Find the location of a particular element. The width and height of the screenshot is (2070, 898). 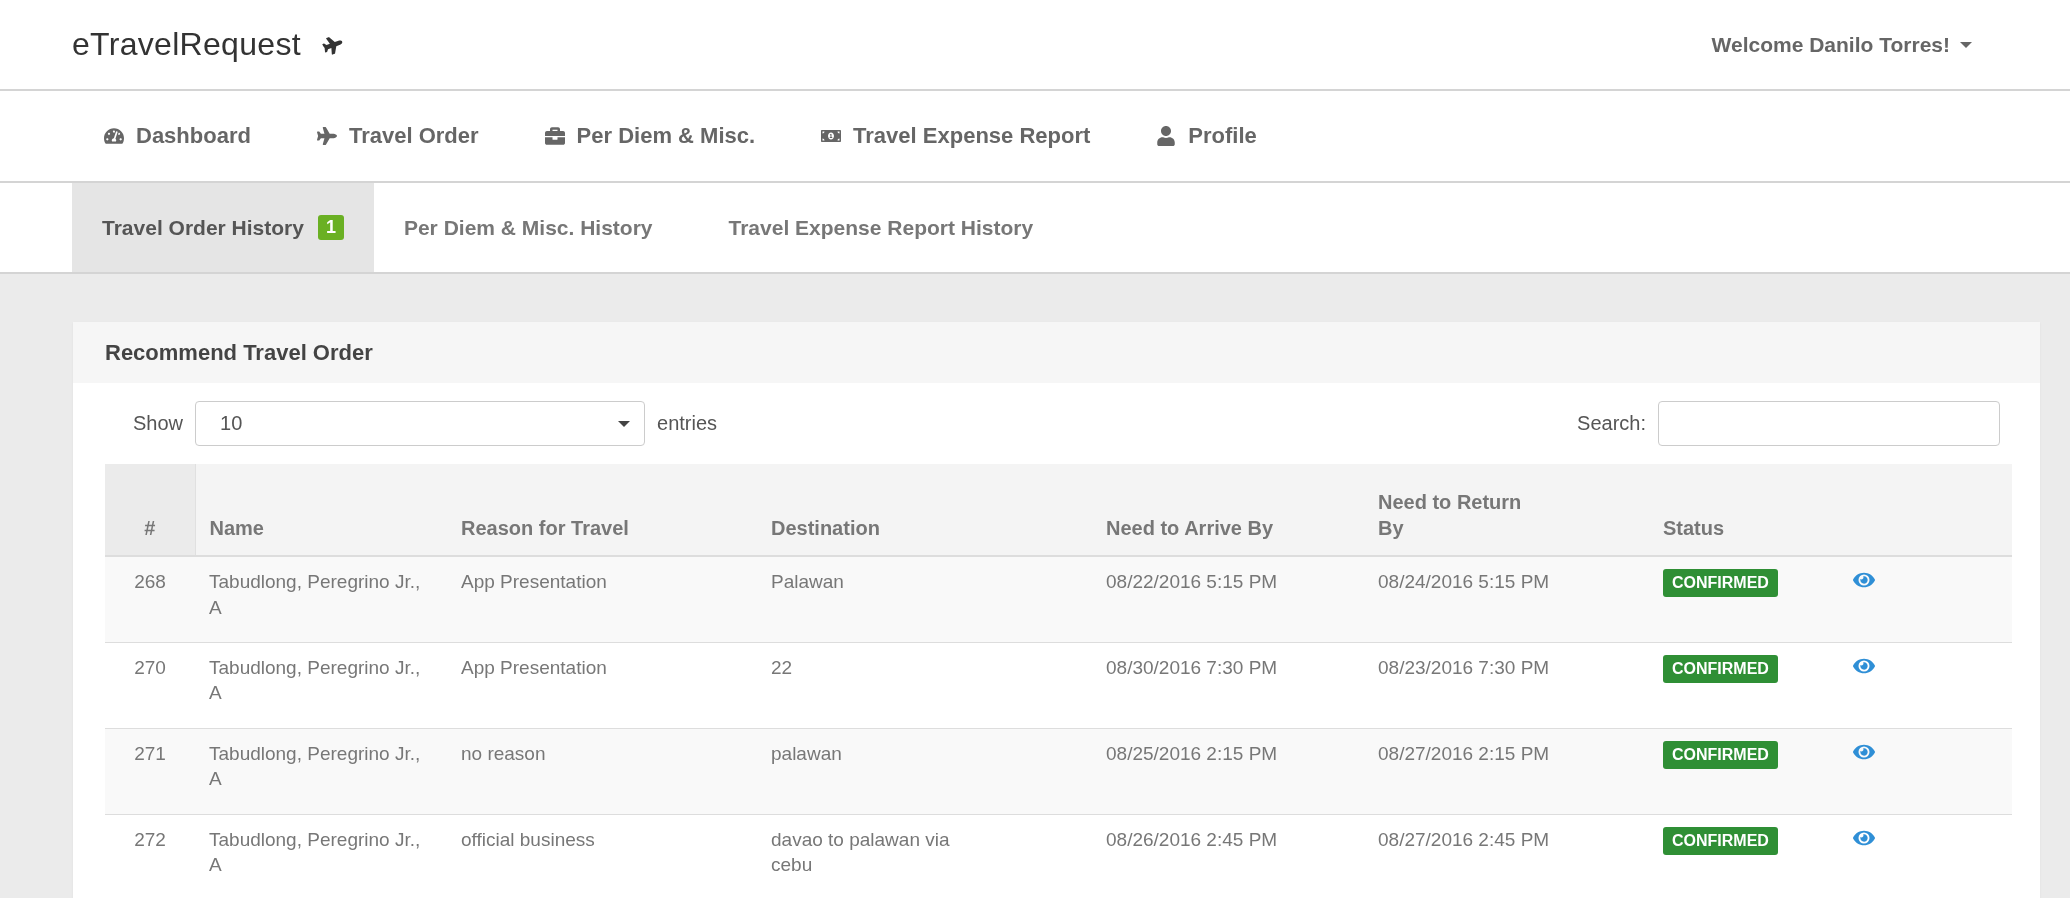

column-header: Status is located at coordinates (1744, 510).